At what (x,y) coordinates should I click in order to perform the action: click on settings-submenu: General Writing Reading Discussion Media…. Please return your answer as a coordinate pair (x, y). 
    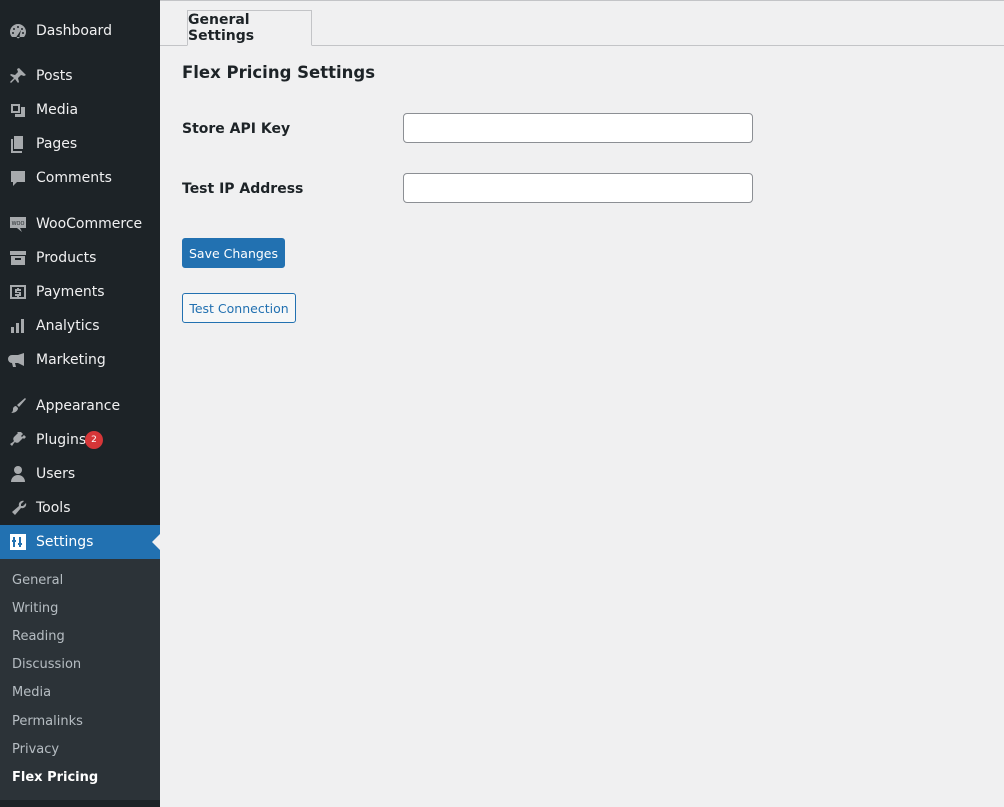
    Looking at the image, I should click on (80, 679).